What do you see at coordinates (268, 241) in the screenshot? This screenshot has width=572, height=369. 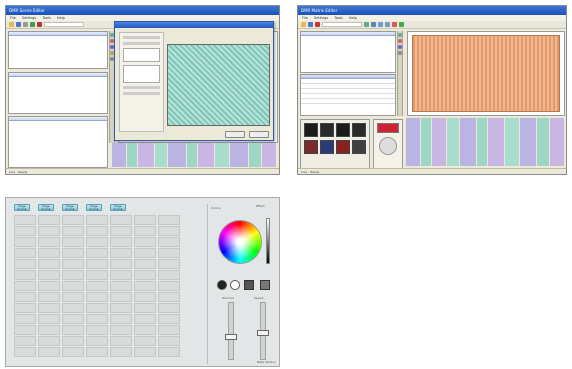 I see `brightness-slider` at bounding box center [268, 241].